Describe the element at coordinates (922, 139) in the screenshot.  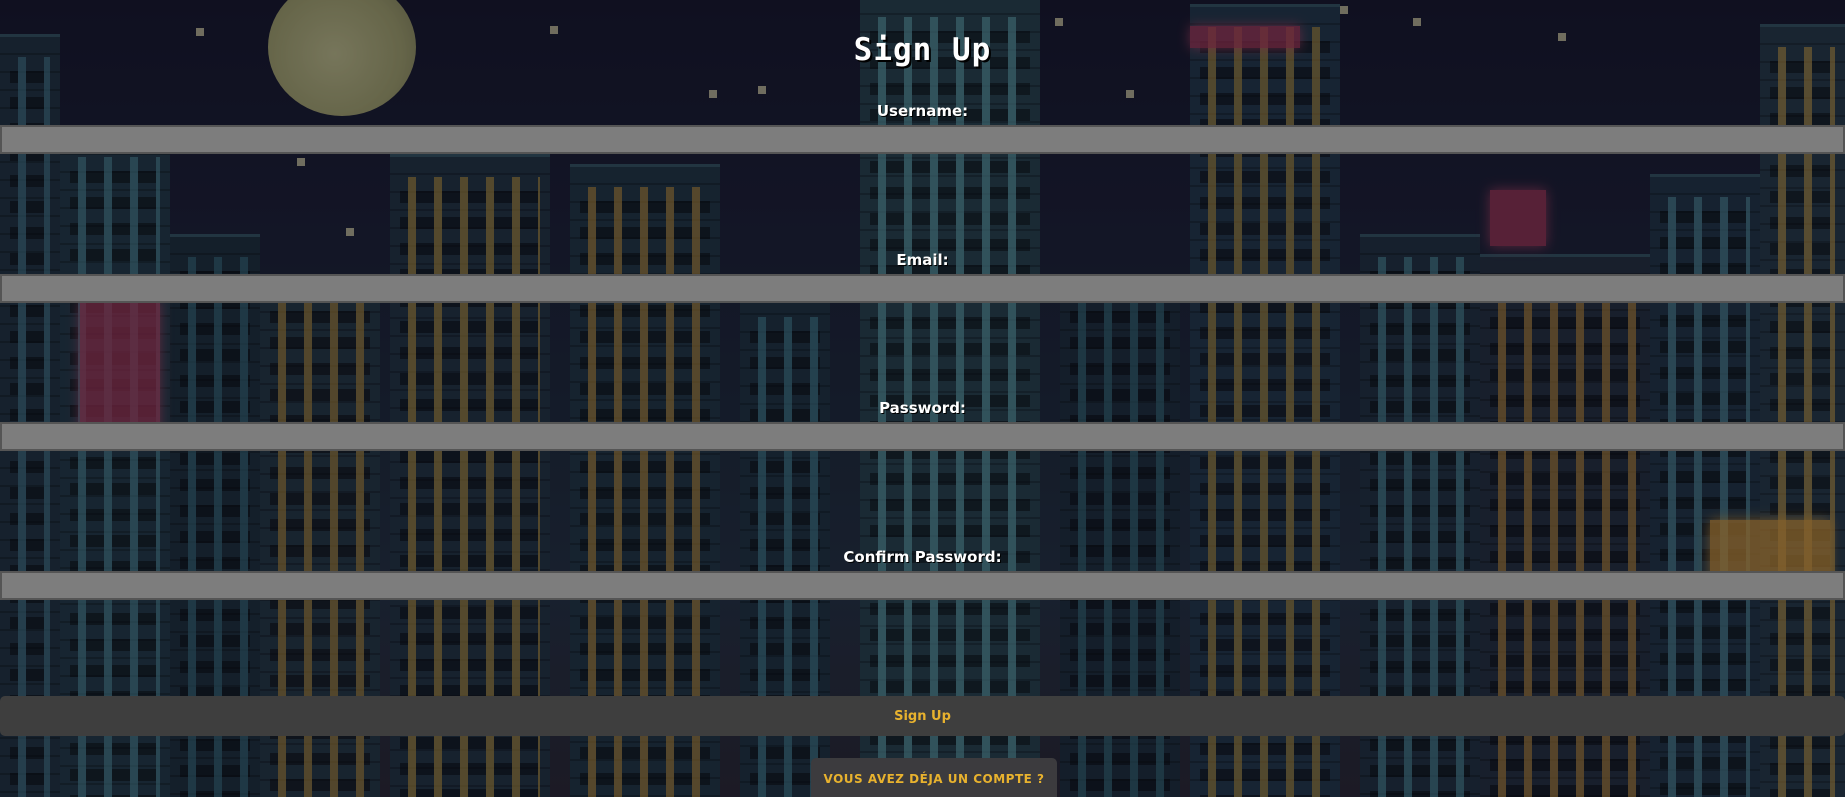
I see `username-field` at that location.